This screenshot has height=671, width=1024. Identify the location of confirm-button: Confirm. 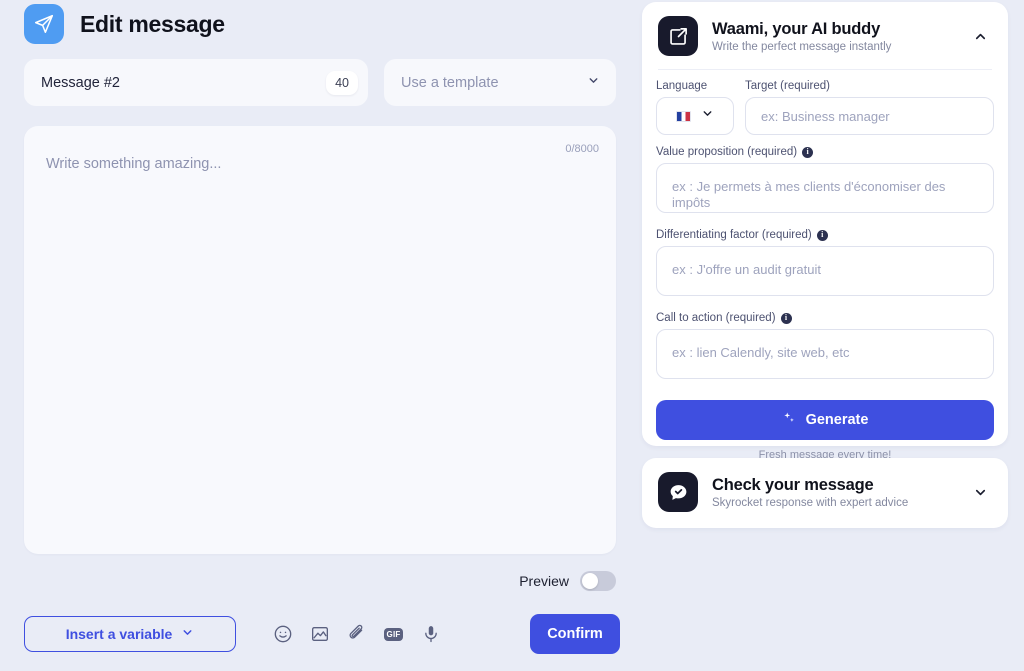
(575, 634).